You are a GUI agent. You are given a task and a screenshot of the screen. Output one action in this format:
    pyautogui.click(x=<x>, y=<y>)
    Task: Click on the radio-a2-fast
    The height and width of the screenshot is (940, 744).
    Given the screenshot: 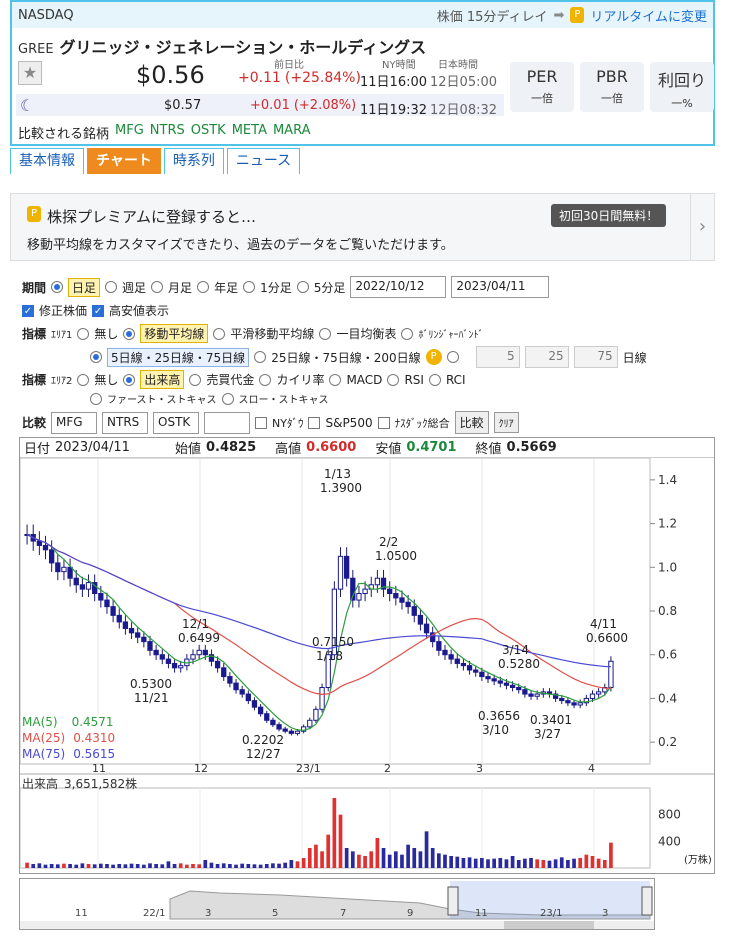 What is the action you would take?
    pyautogui.click(x=96, y=398)
    